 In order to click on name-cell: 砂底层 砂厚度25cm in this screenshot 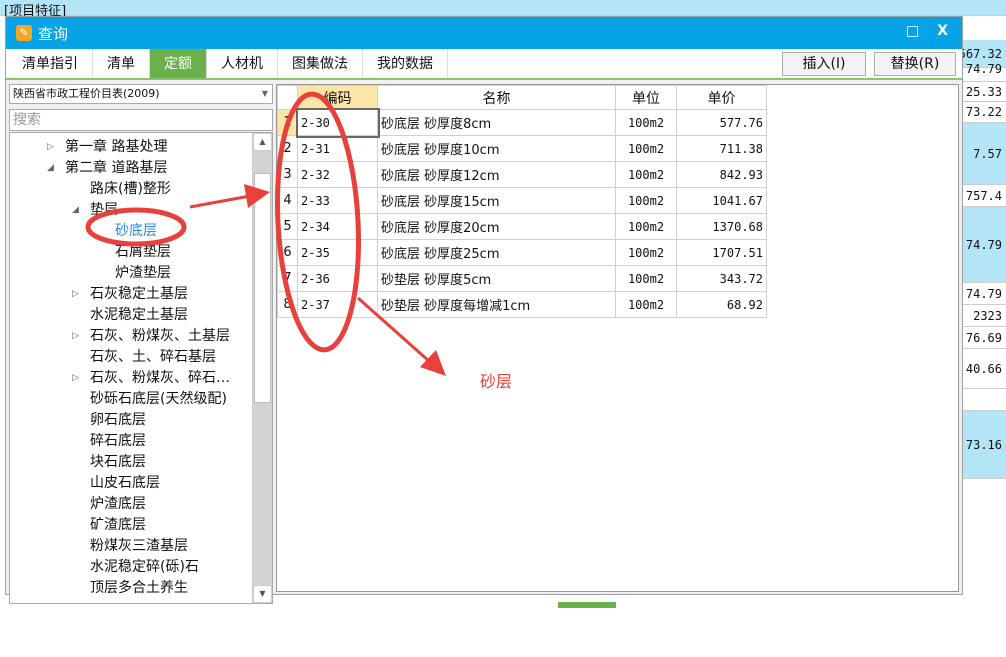, I will do `click(496, 252)`.